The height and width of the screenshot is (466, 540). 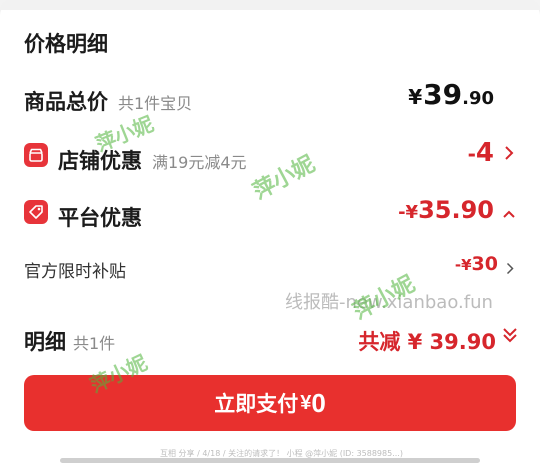 I want to click on official-subsidy-value: 30, so click(x=484, y=264).